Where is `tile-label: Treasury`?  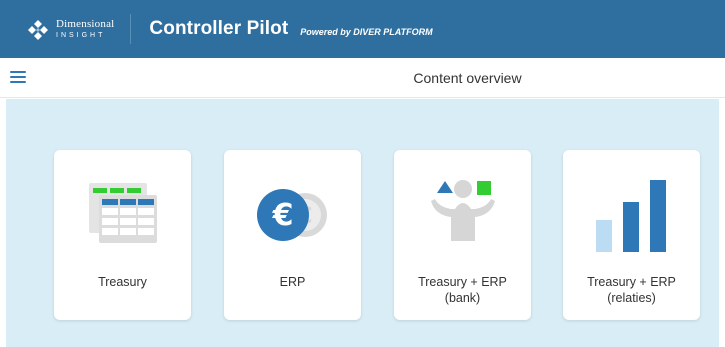 tile-label: Treasury is located at coordinates (122, 282).